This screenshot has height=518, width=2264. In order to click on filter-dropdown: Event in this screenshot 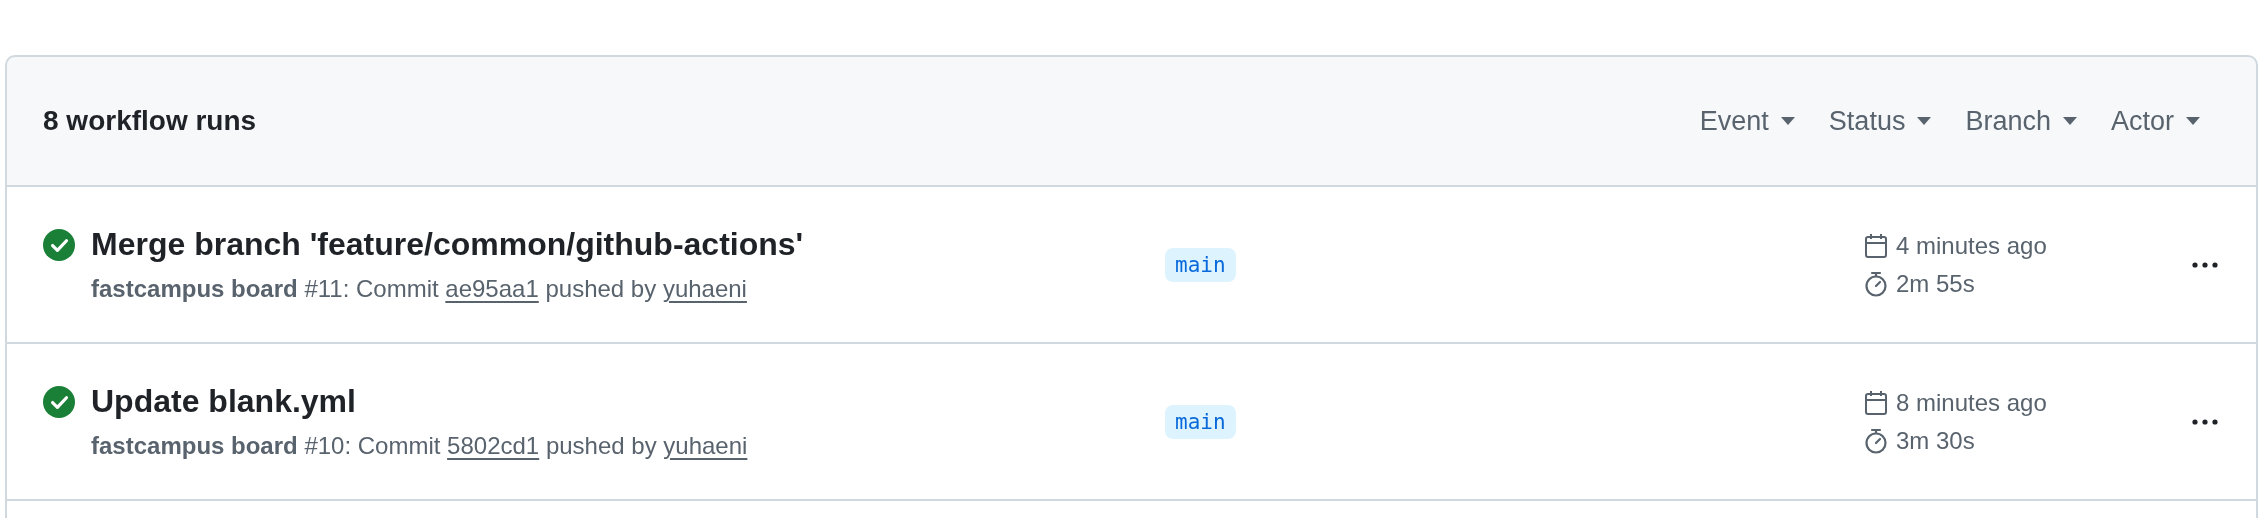, I will do `click(1747, 121)`.